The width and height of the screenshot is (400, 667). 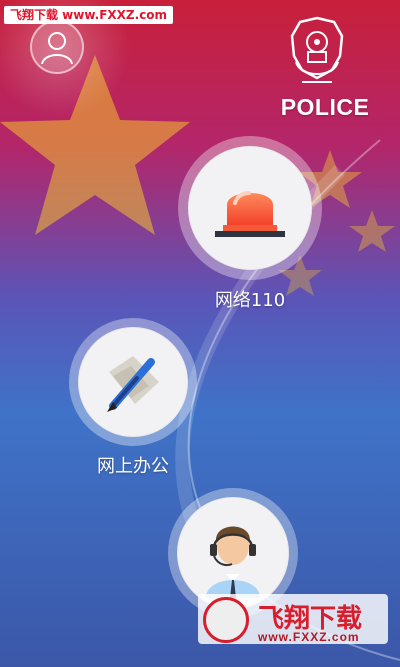 What do you see at coordinates (325, 107) in the screenshot?
I see `police-label: POLICE` at bounding box center [325, 107].